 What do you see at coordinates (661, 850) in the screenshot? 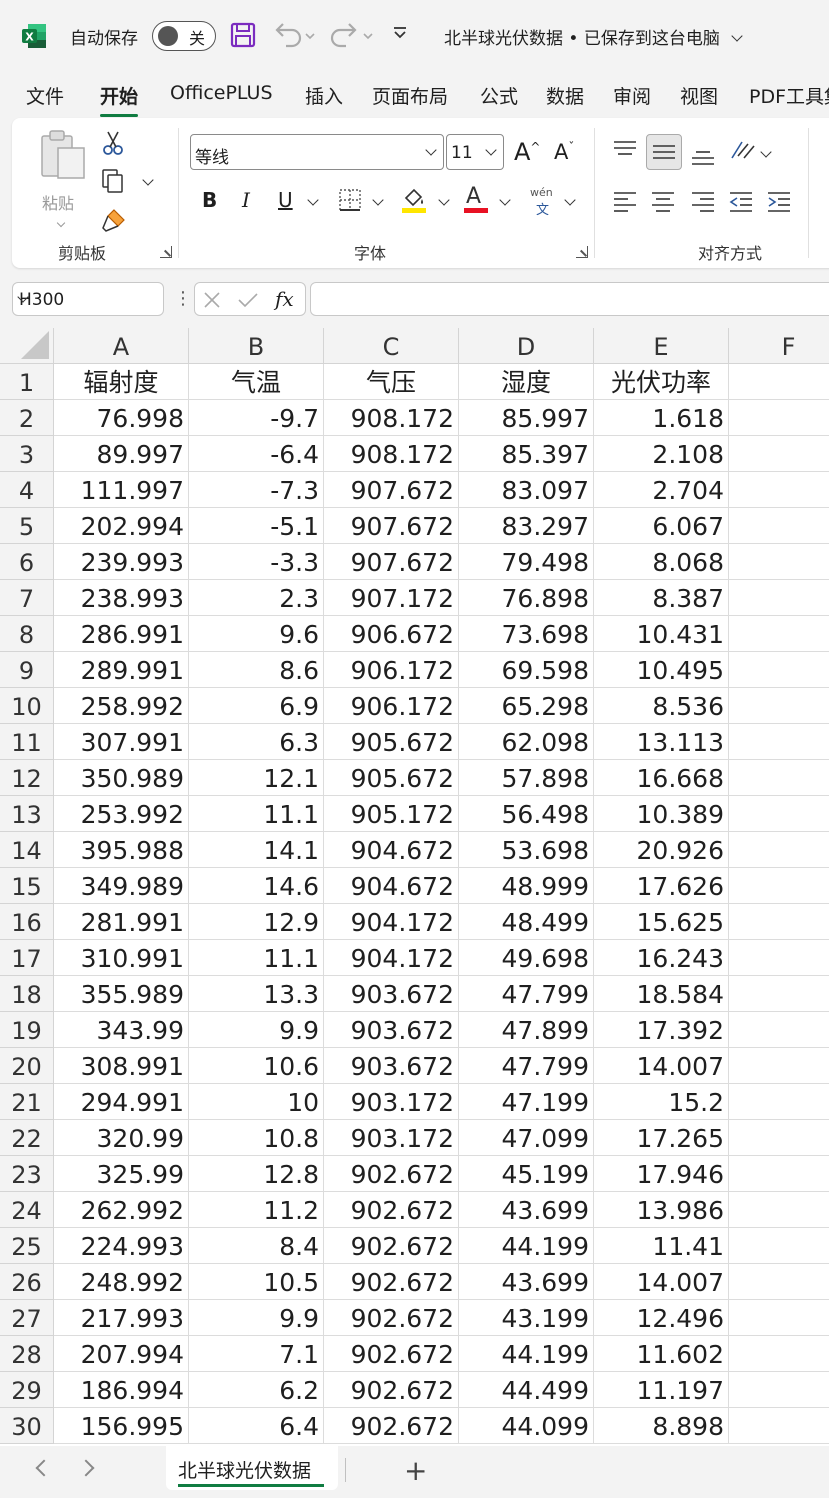
I see `table-cell: 20.926` at bounding box center [661, 850].